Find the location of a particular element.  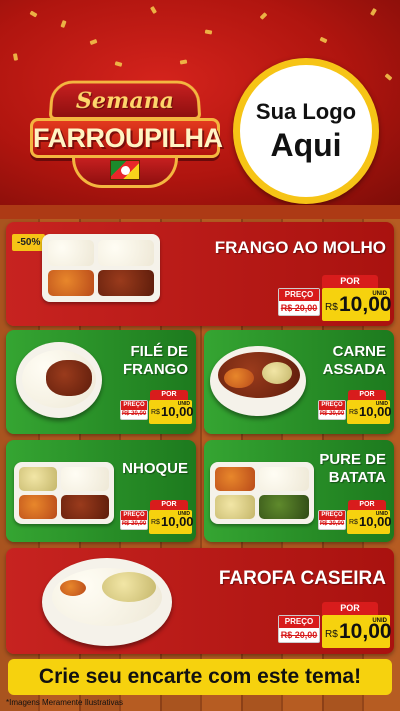

badge-title-semana: Semana is located at coordinates (125, 101).